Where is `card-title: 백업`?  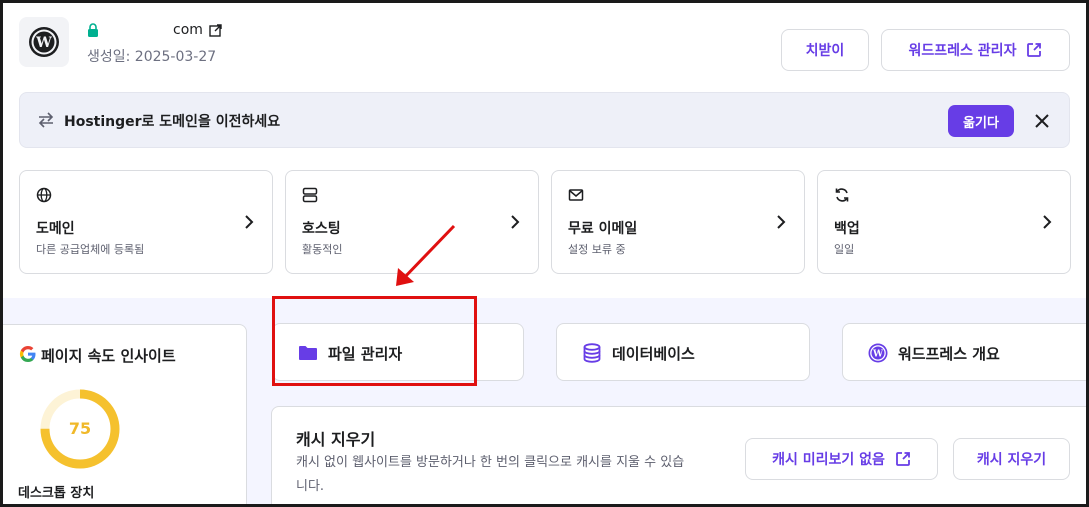 card-title: 백업 is located at coordinates (847, 229).